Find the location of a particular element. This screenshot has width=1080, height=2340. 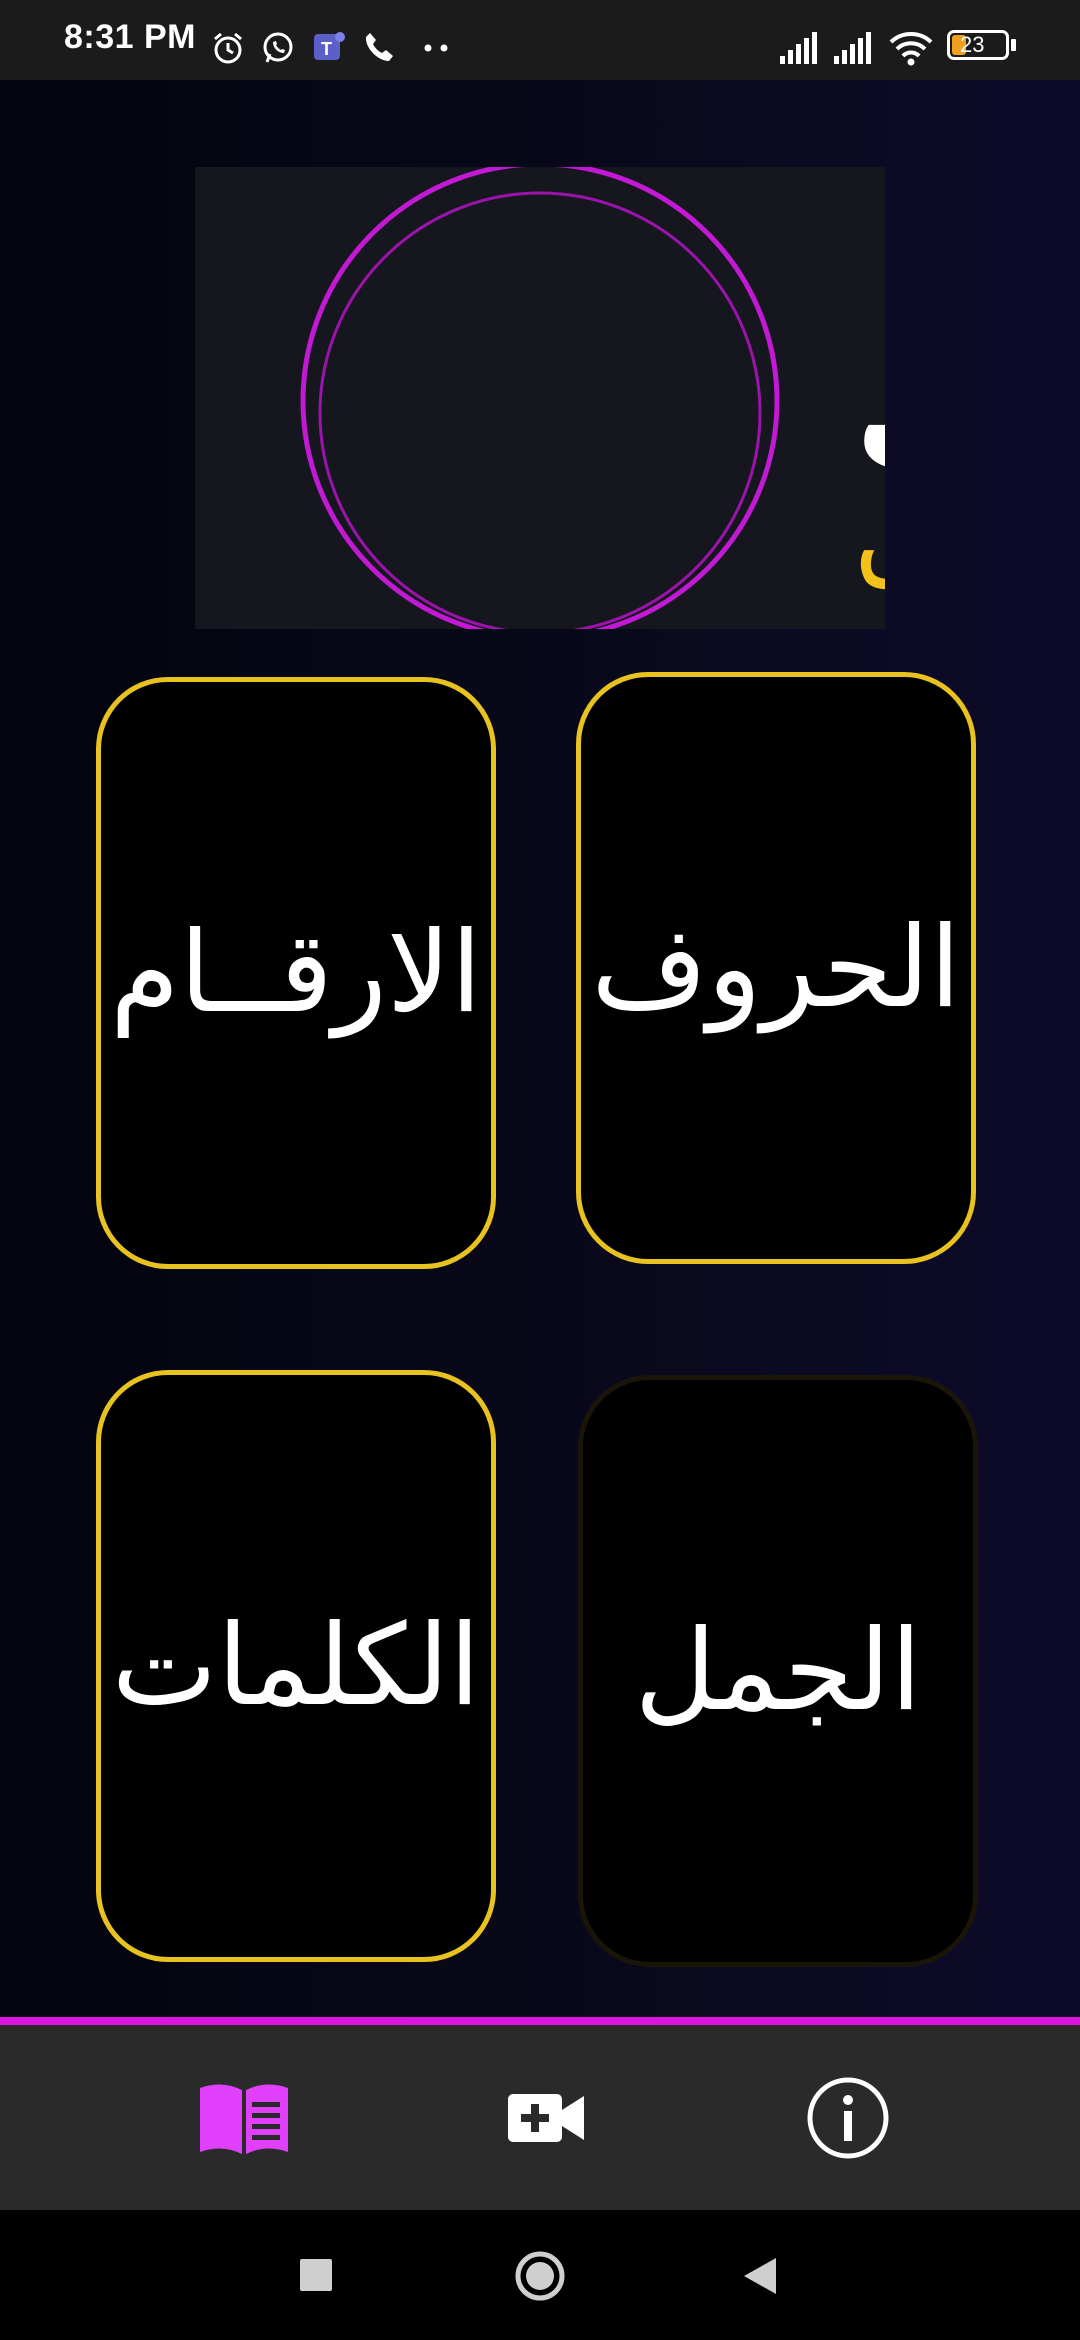

bottom-nav is located at coordinates (540, 2117).